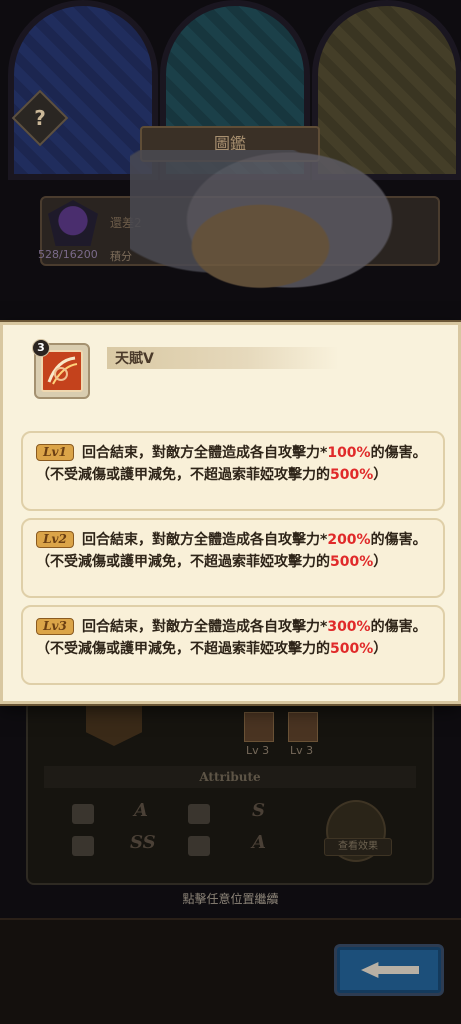 The image size is (461, 1024). I want to click on attribute-grade: SS, so click(143, 842).